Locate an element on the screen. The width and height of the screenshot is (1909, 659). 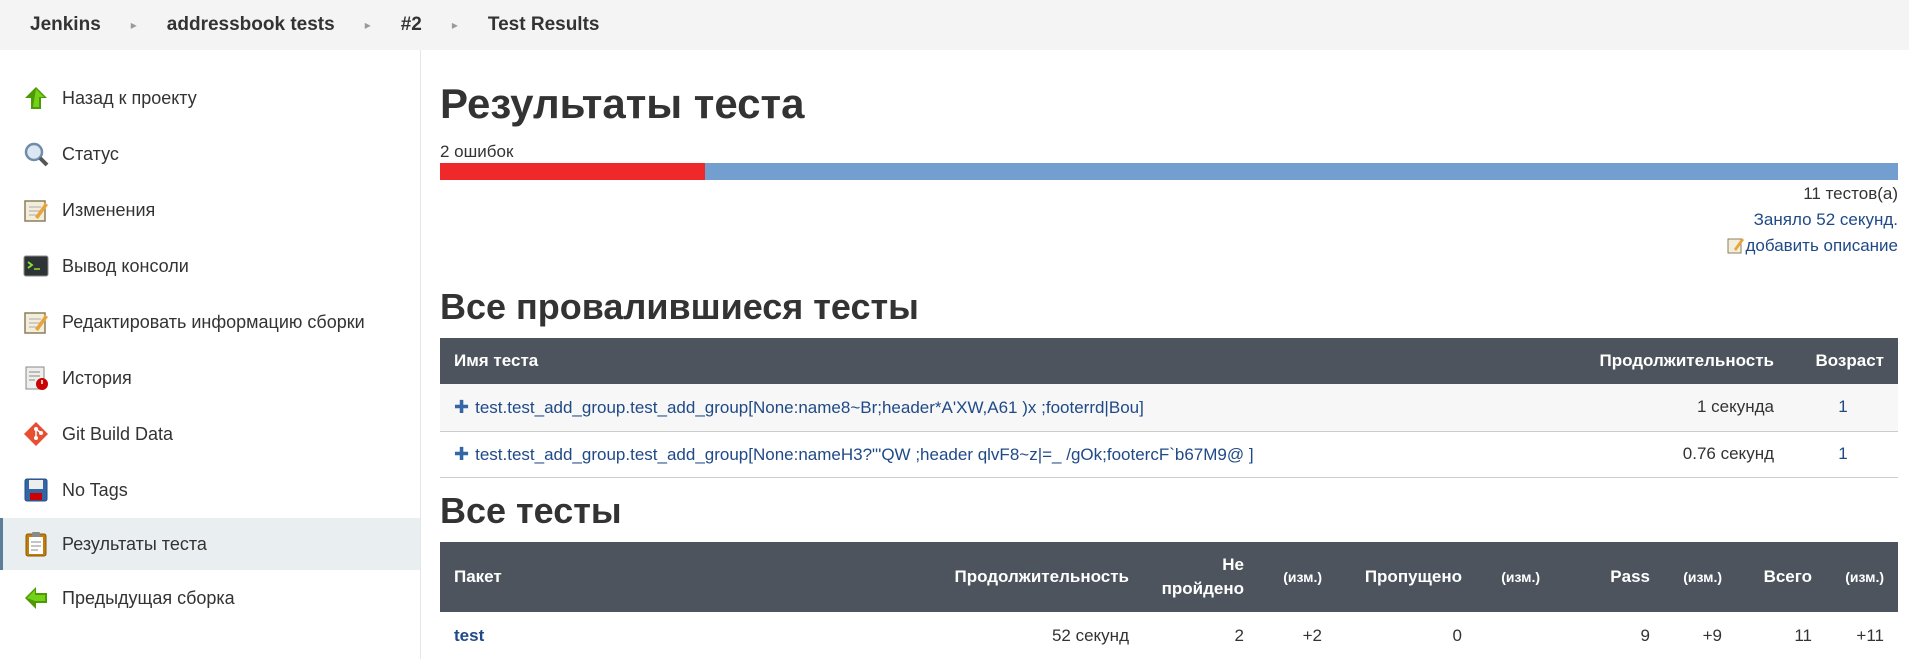
col-test-name: Имя теста is located at coordinates (1009, 361).